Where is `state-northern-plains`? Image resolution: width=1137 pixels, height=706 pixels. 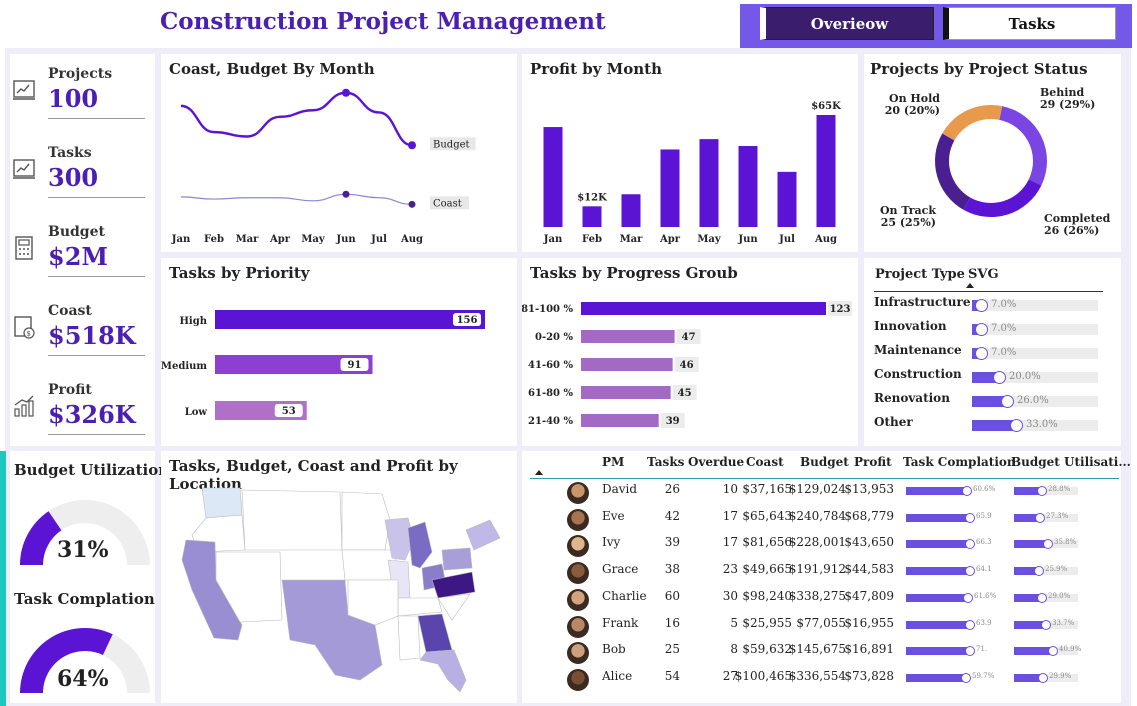 state-northern-plains is located at coordinates (292, 520).